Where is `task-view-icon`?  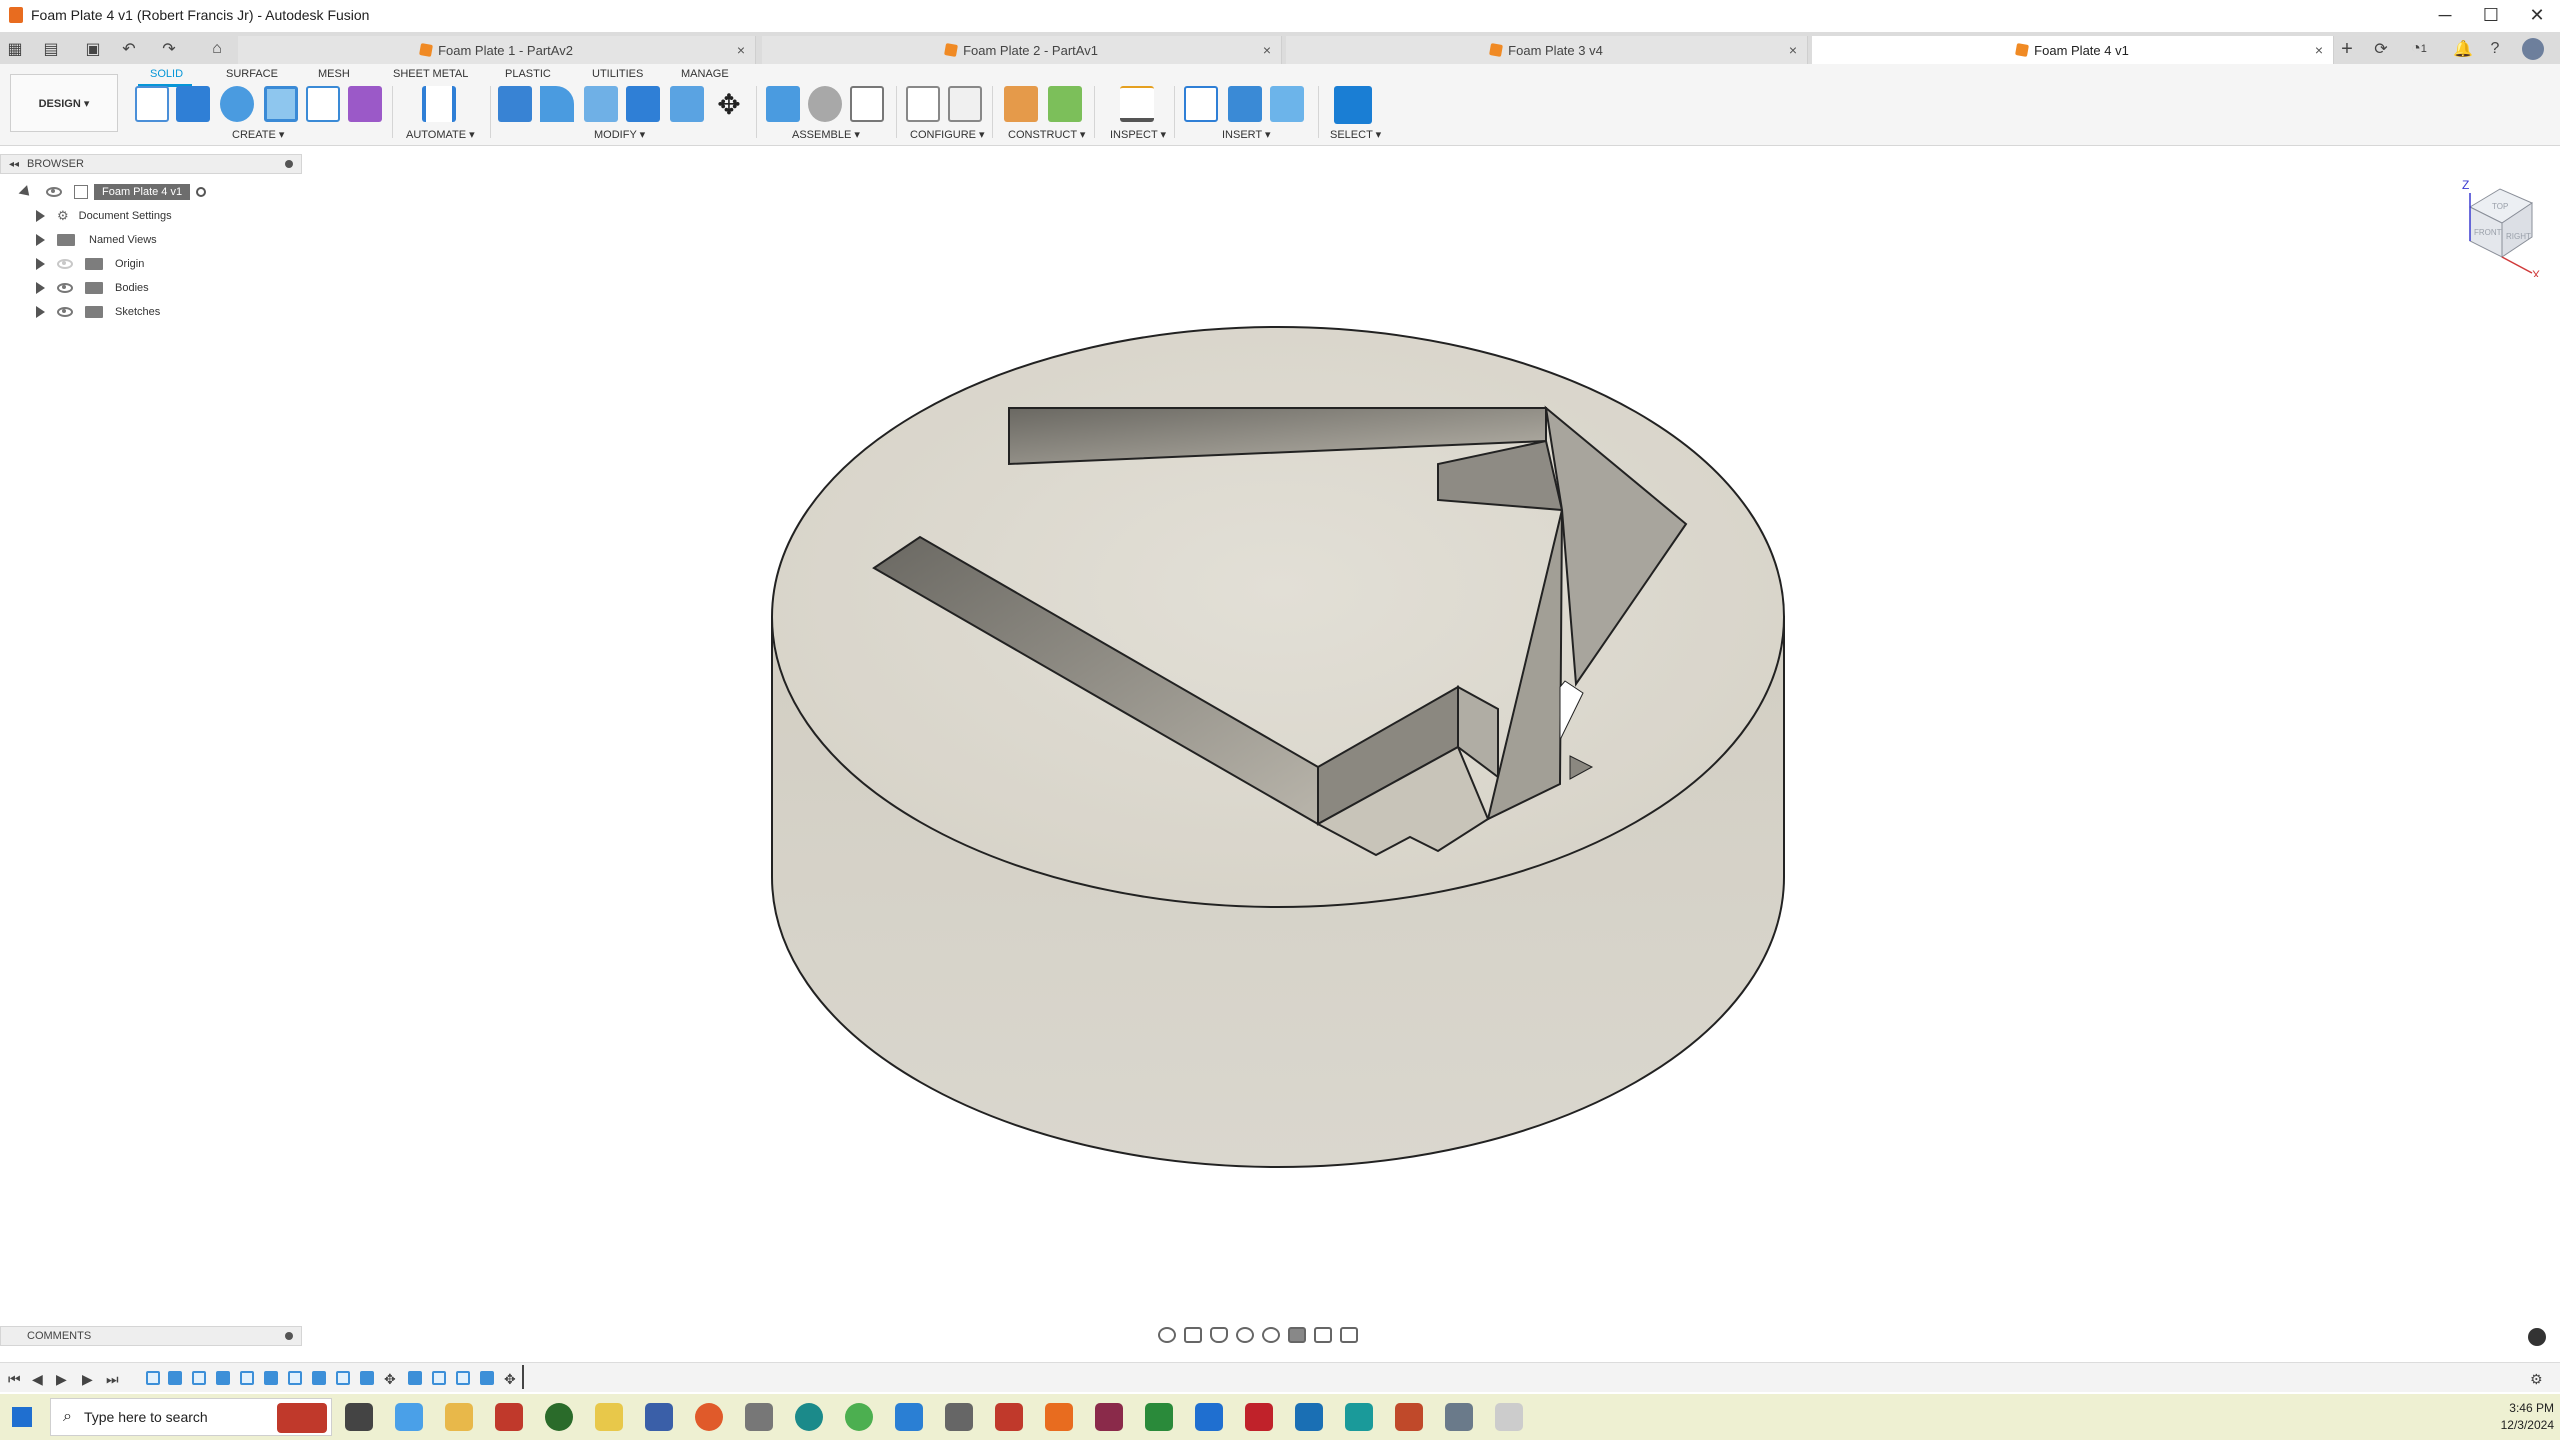 task-view-icon is located at coordinates (359, 1417).